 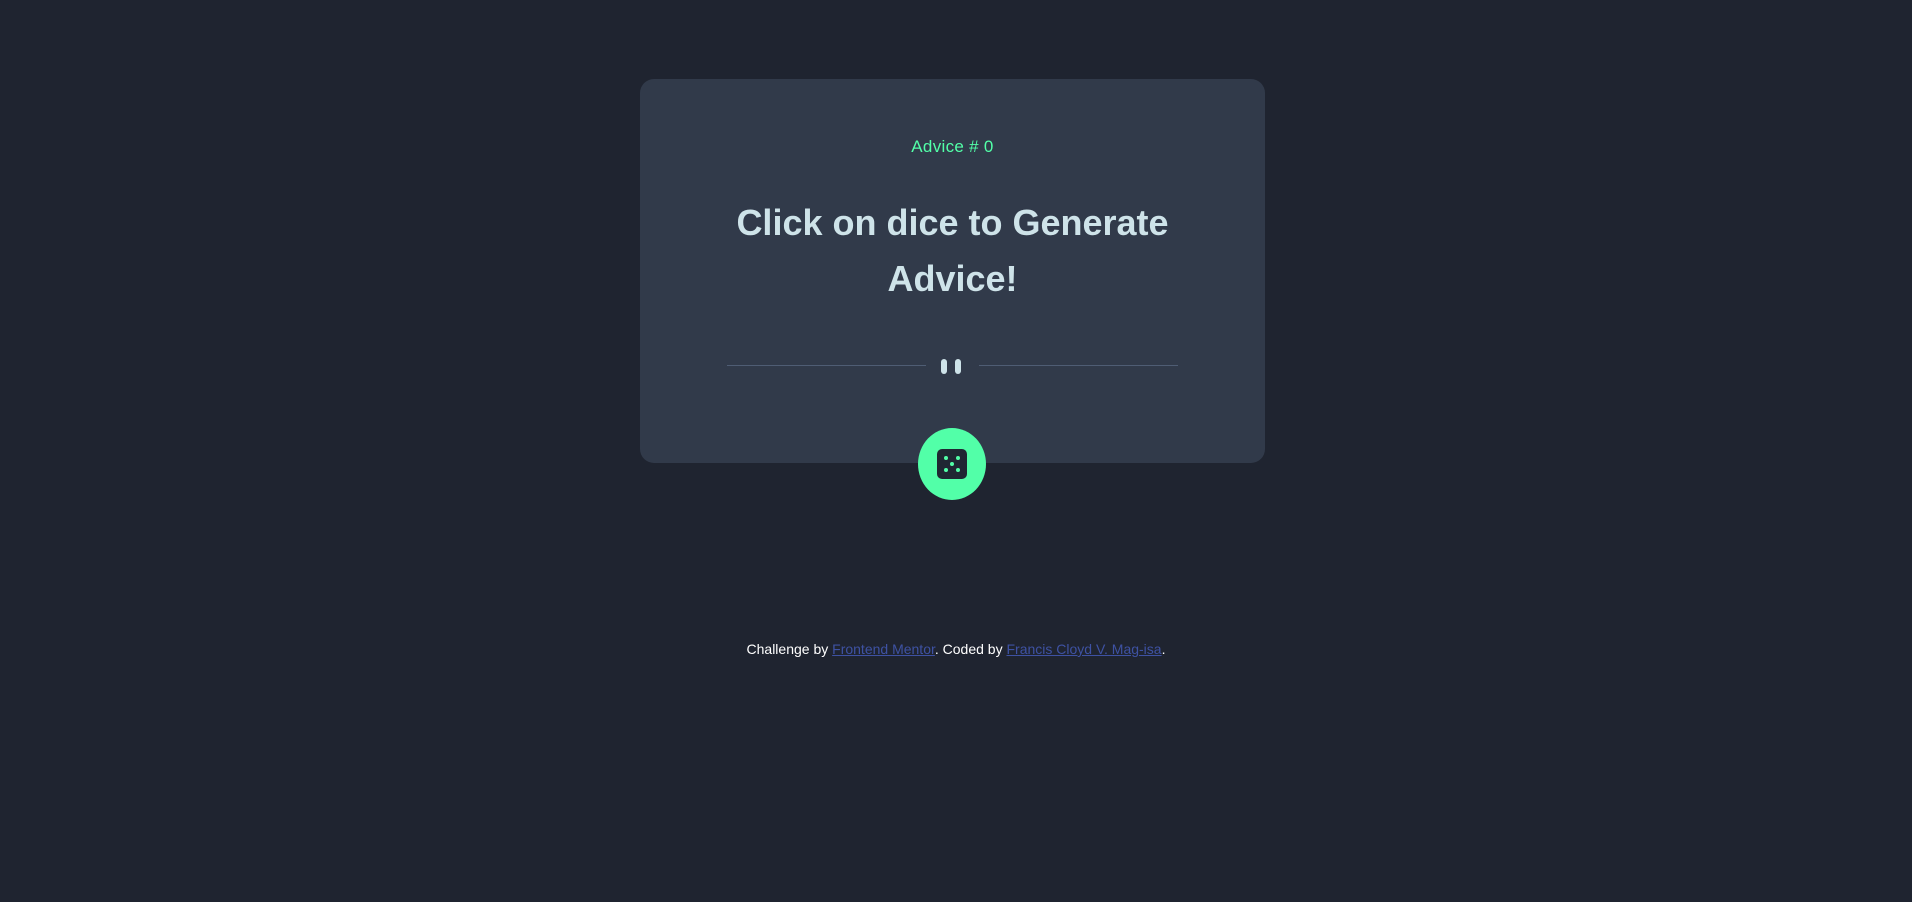 What do you see at coordinates (789, 649) in the screenshot?
I see `footer-prefix: Challenge by` at bounding box center [789, 649].